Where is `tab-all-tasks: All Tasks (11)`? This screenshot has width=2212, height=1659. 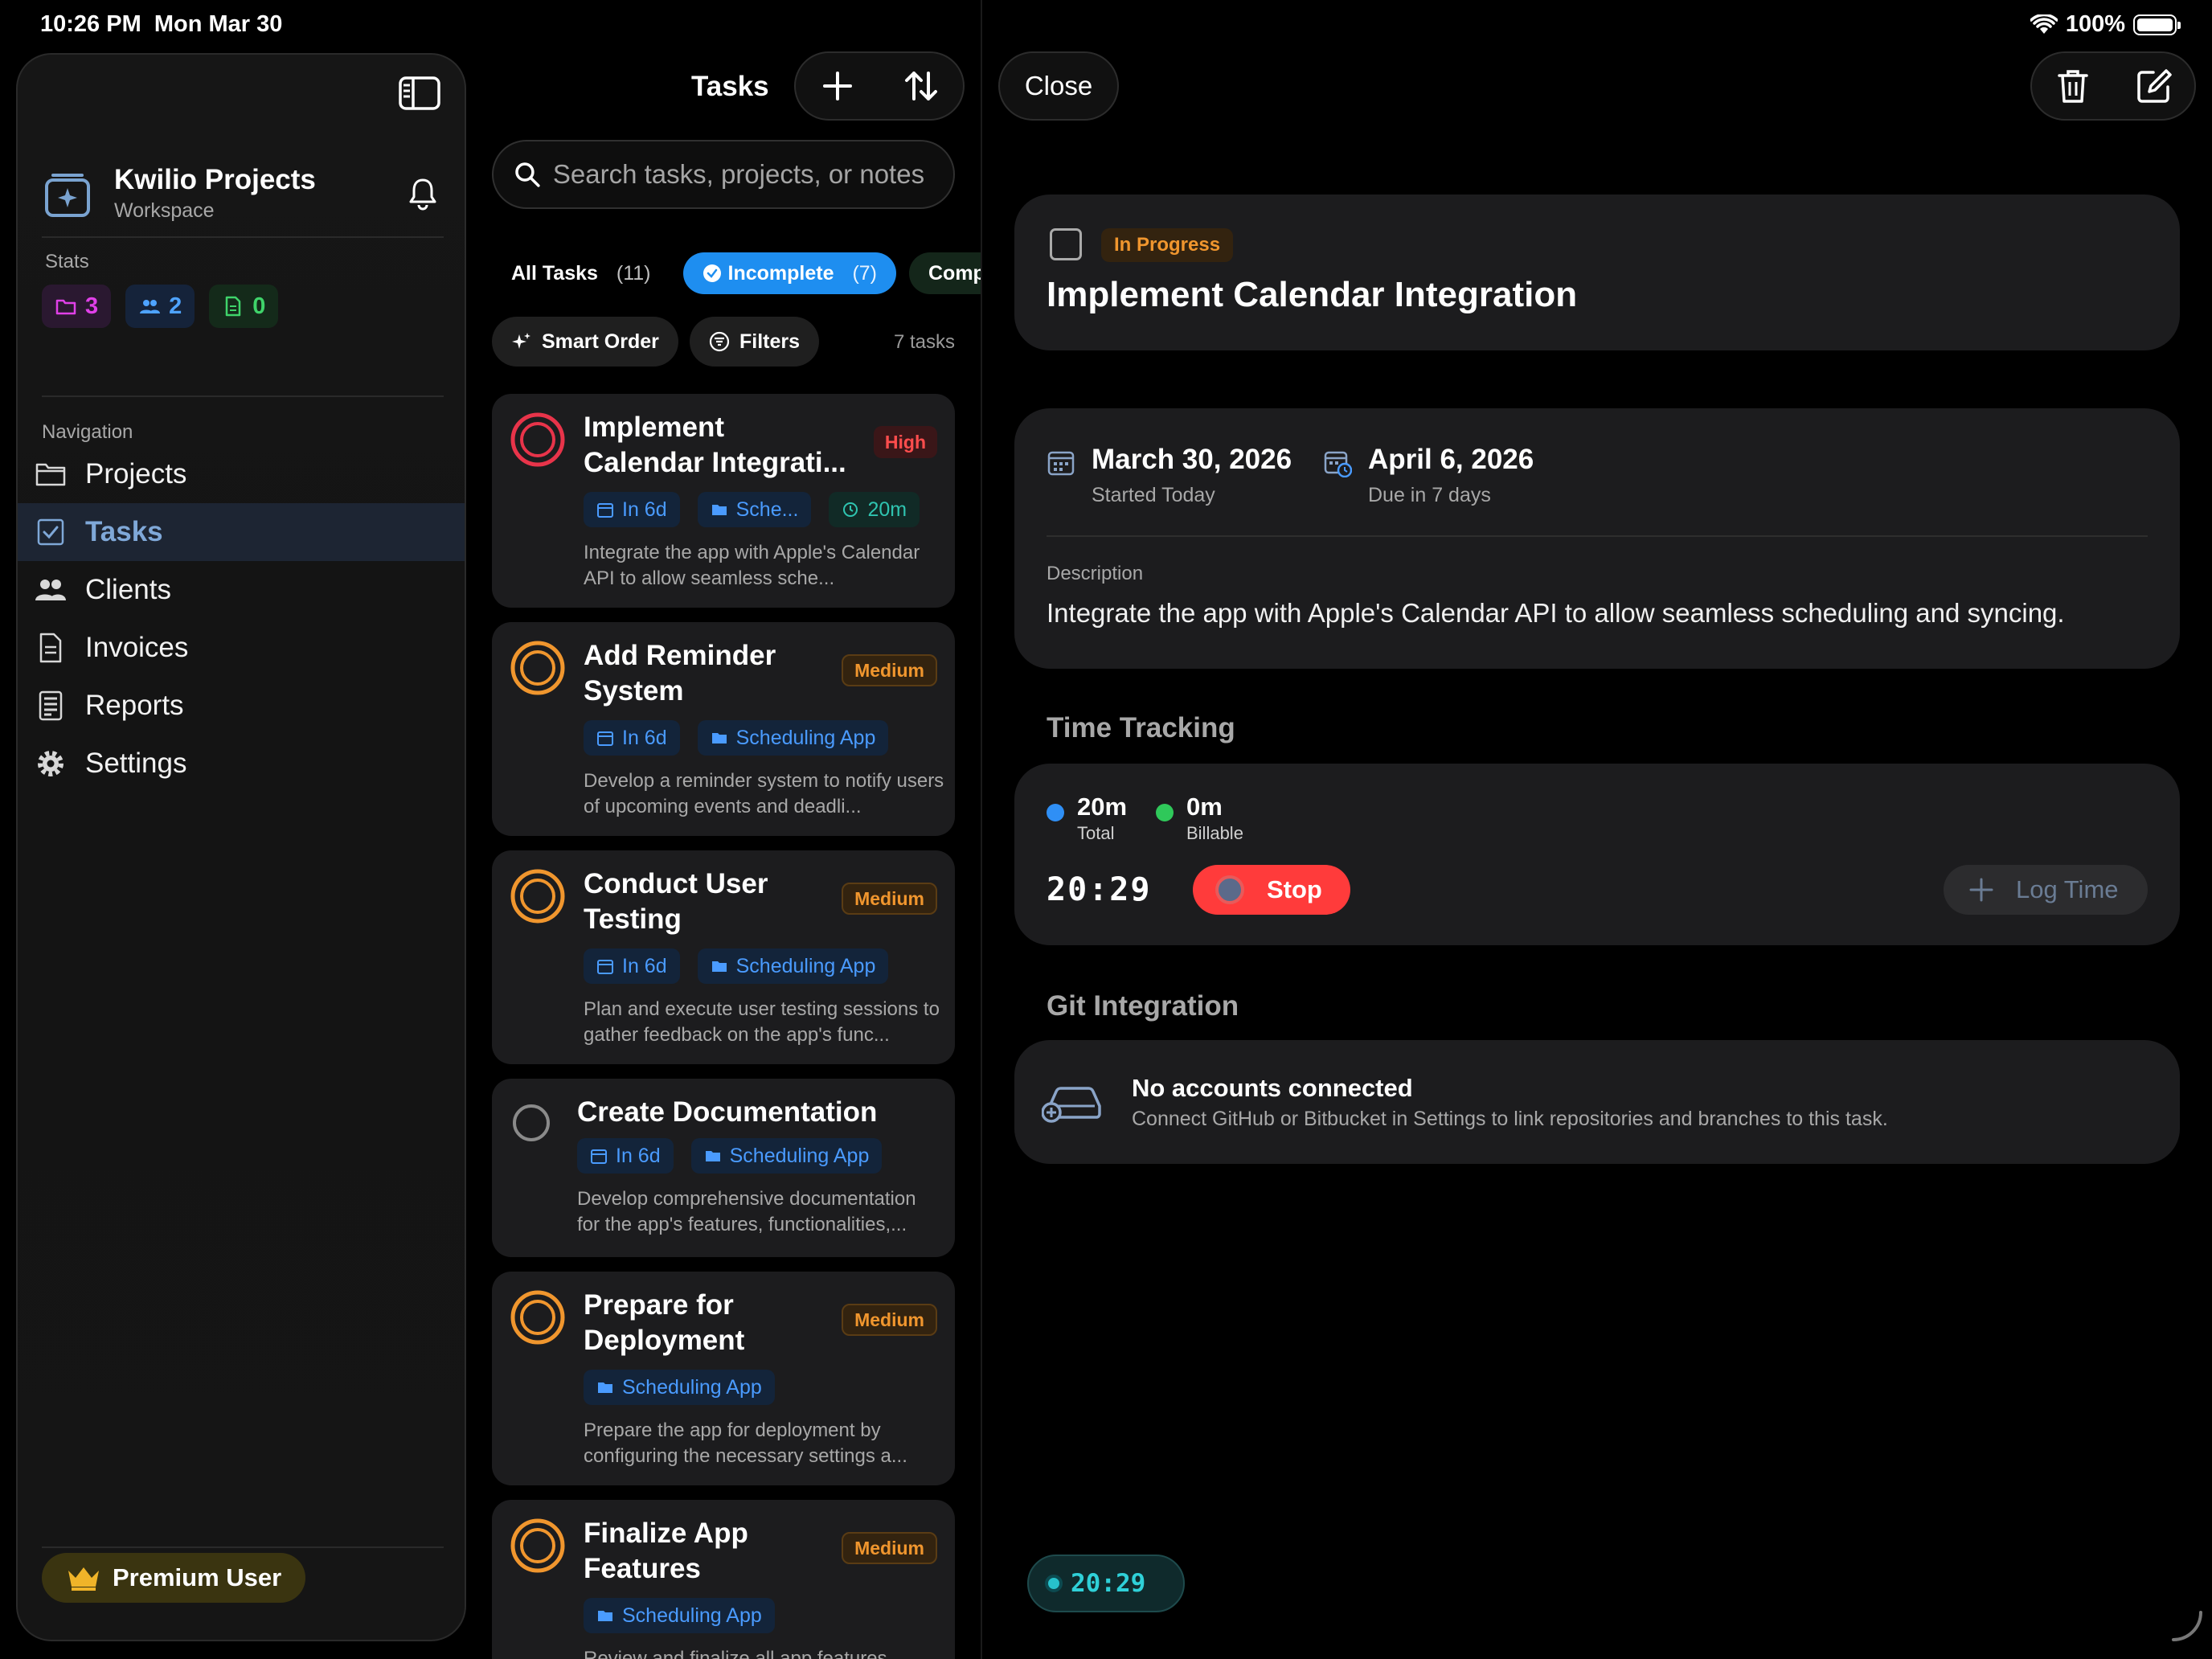 tab-all-tasks: All Tasks (11) is located at coordinates (581, 273).